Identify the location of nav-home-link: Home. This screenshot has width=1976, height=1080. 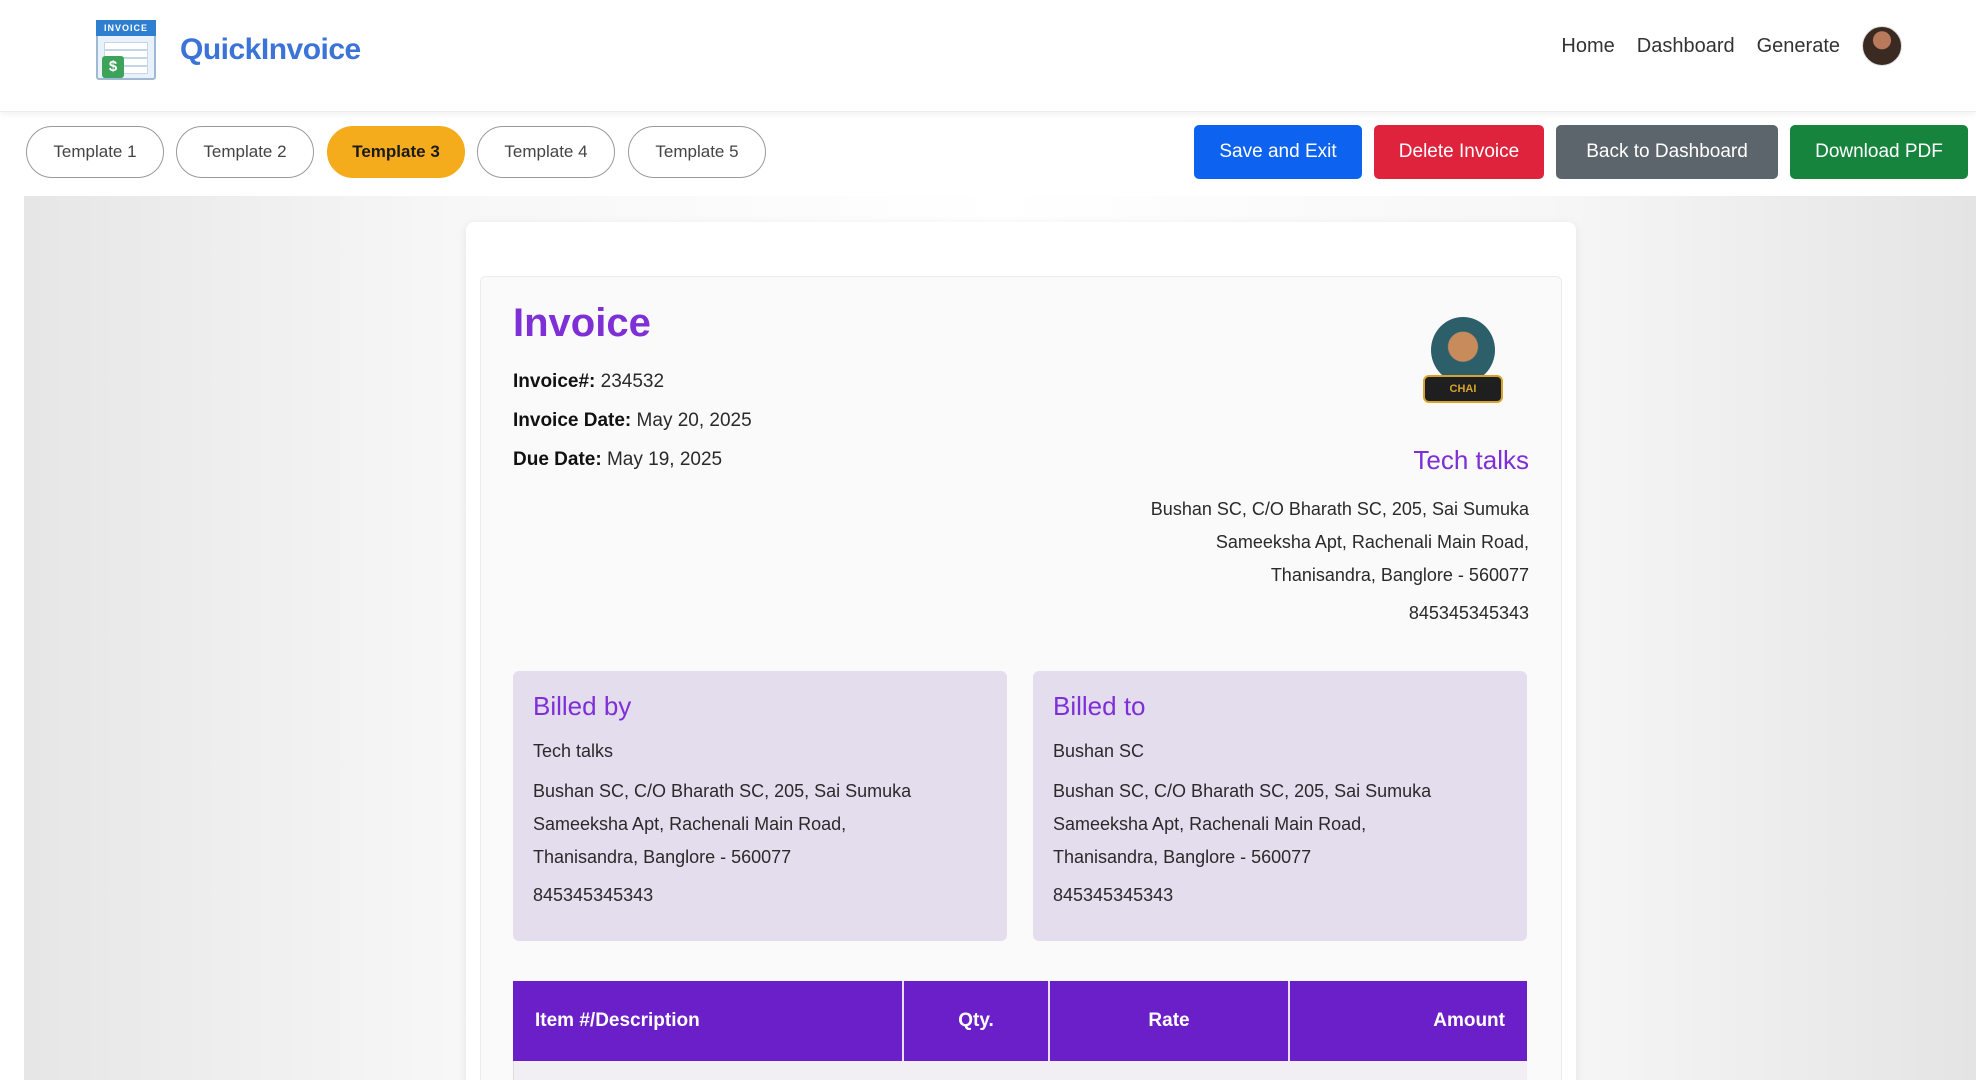
(1587, 46).